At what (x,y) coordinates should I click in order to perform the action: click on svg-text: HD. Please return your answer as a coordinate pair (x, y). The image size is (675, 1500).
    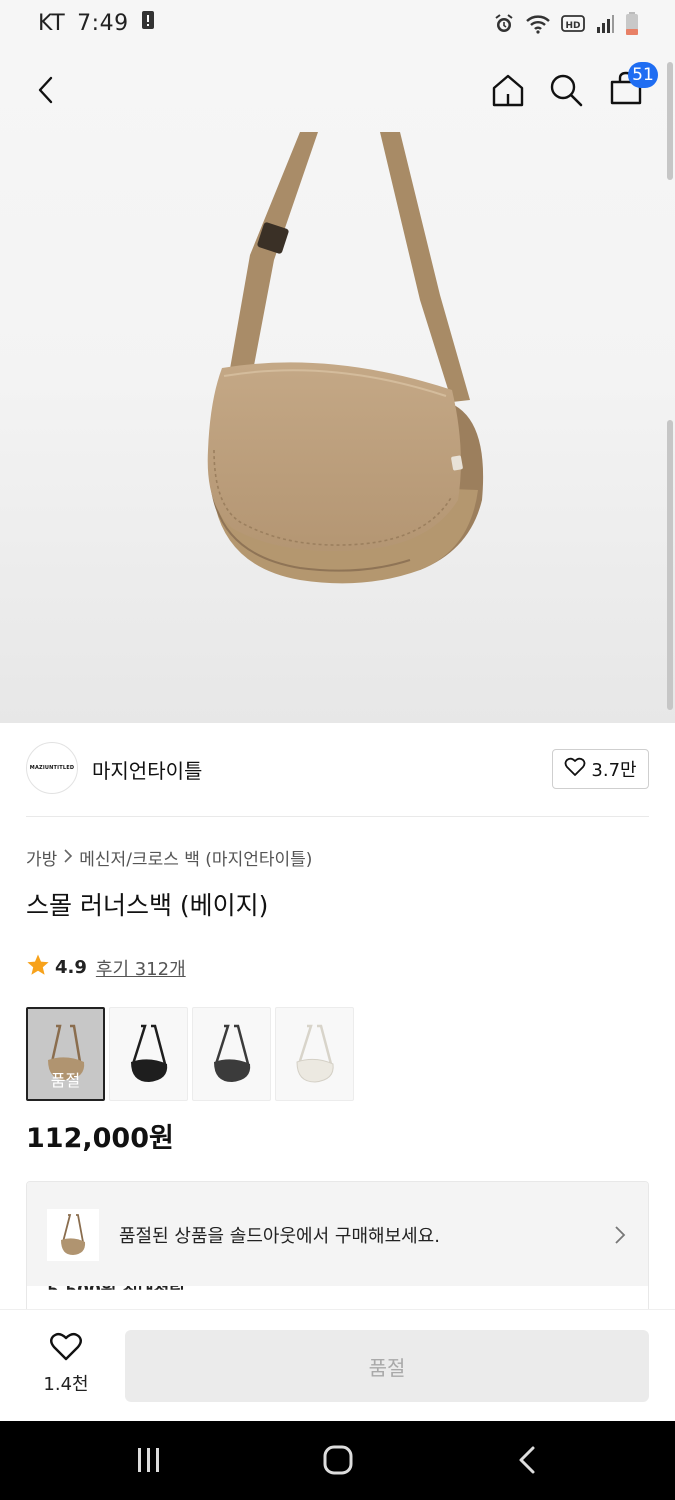
    Looking at the image, I should click on (572, 26).